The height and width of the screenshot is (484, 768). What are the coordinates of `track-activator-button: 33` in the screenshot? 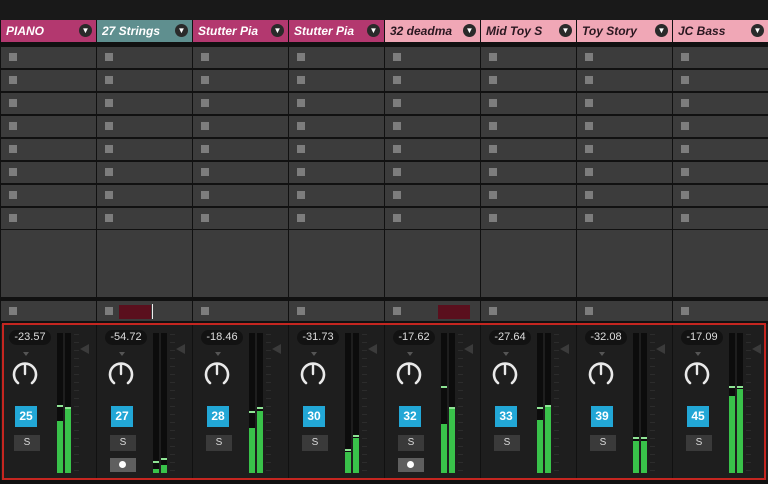 It's located at (506, 416).